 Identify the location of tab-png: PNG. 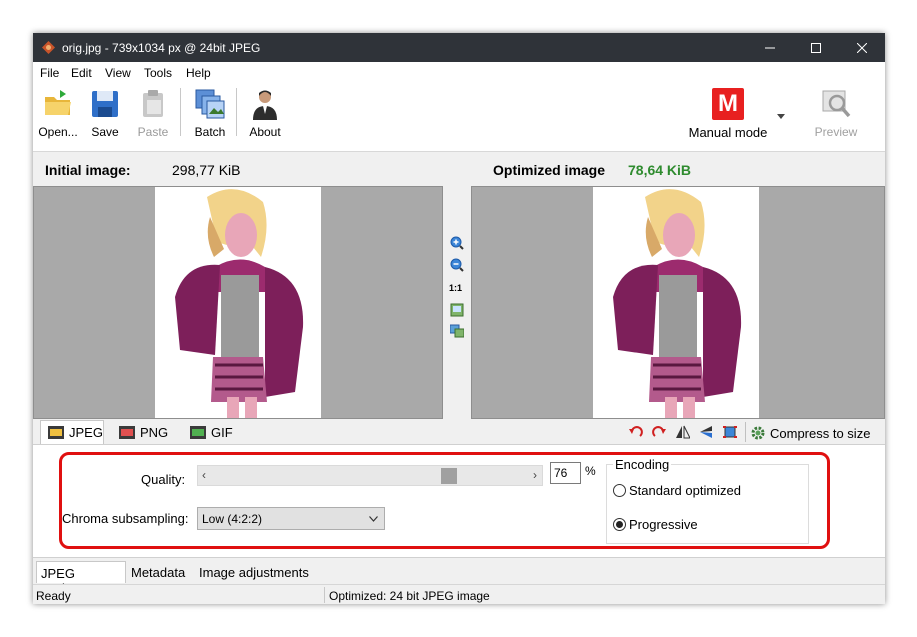
(143, 432).